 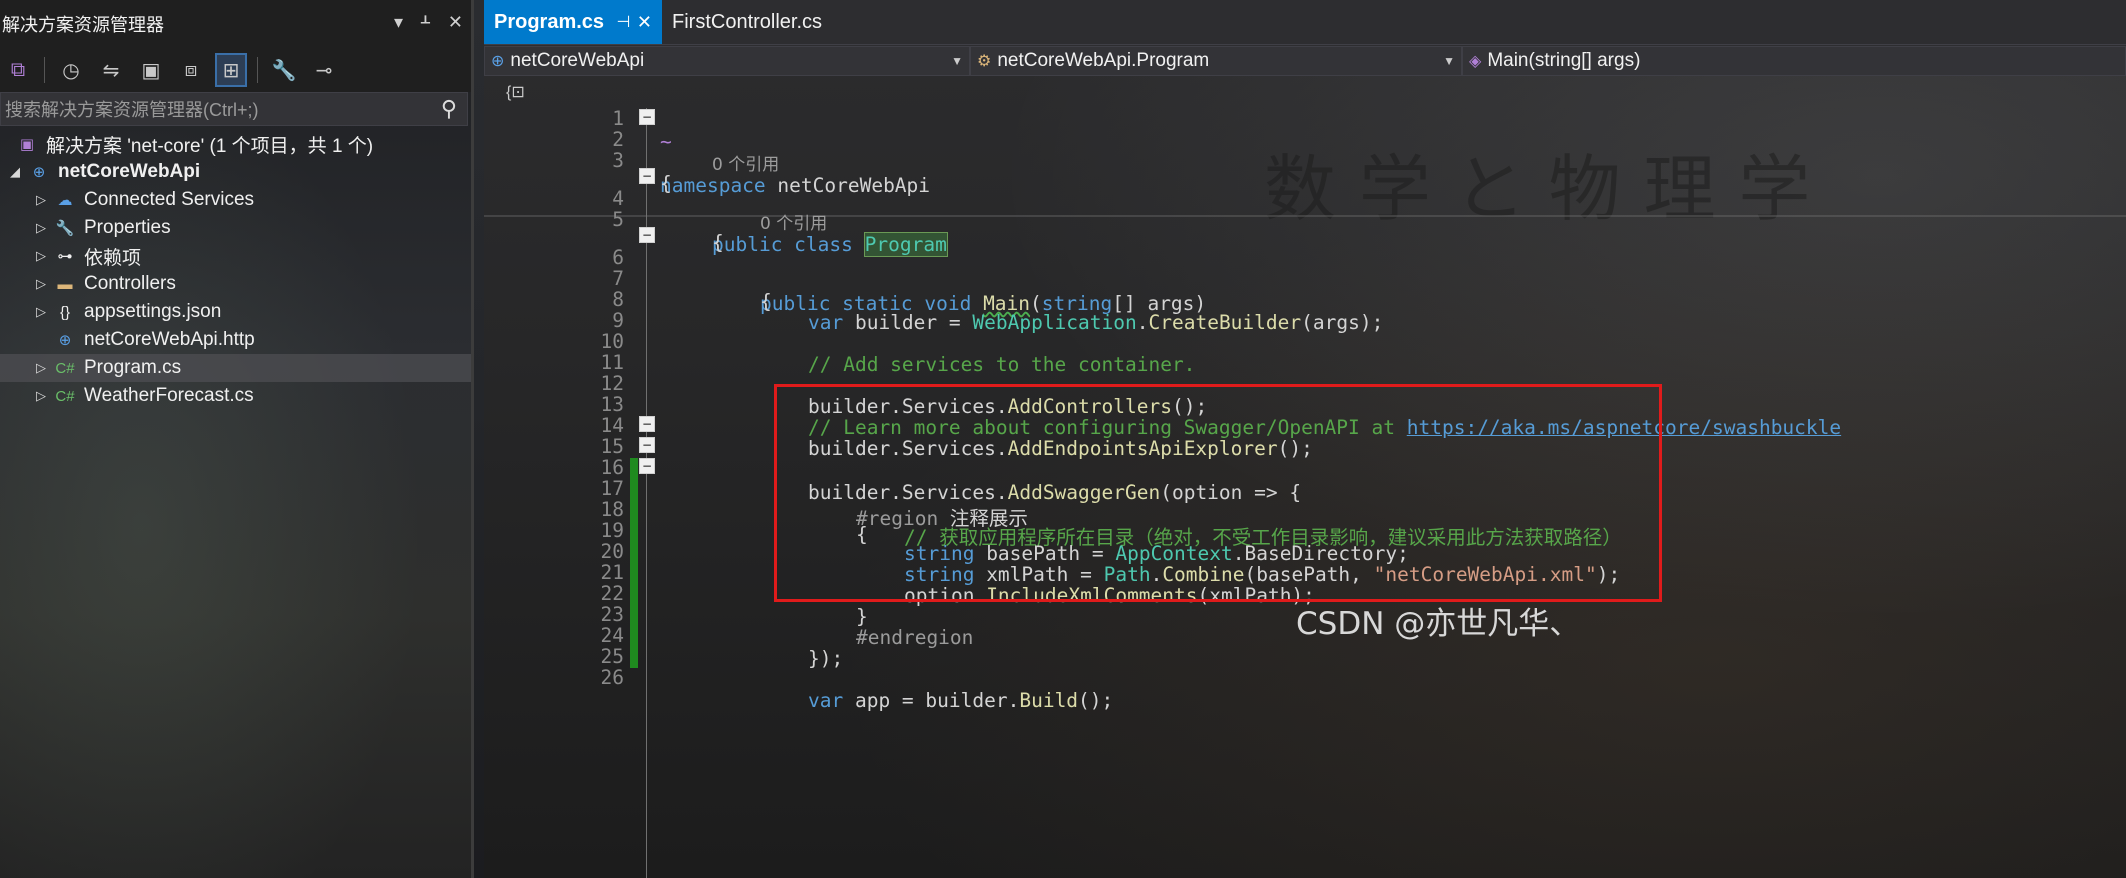 I want to click on solution-explorer-search: 搜索解决方案资源管理器(Ctrl+;) ⚲, so click(x=234, y=109).